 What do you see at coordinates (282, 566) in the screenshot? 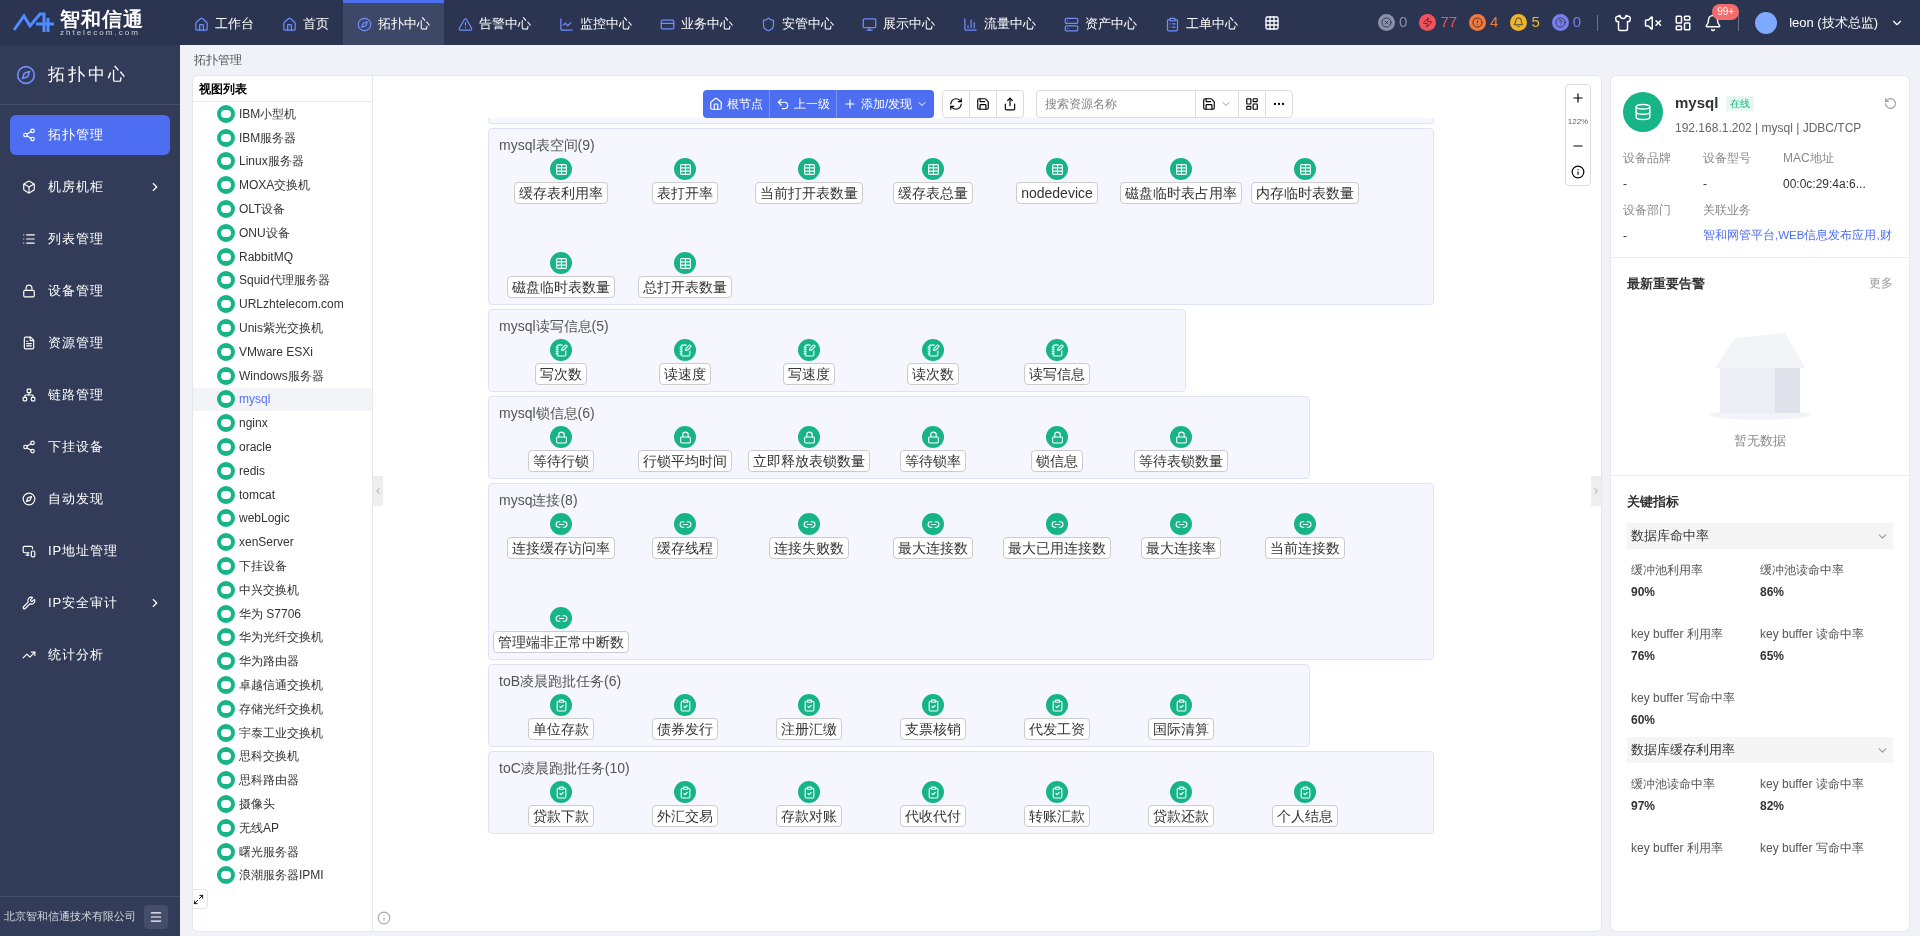
I see `view-list-item: 下挂设备` at bounding box center [282, 566].